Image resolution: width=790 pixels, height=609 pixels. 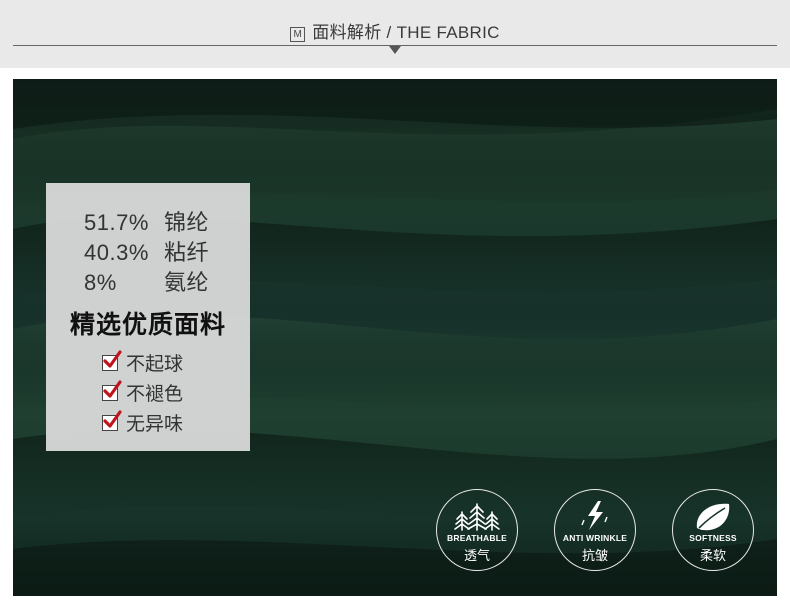 What do you see at coordinates (187, 222) in the screenshot?
I see `composition-material: 锦纶` at bounding box center [187, 222].